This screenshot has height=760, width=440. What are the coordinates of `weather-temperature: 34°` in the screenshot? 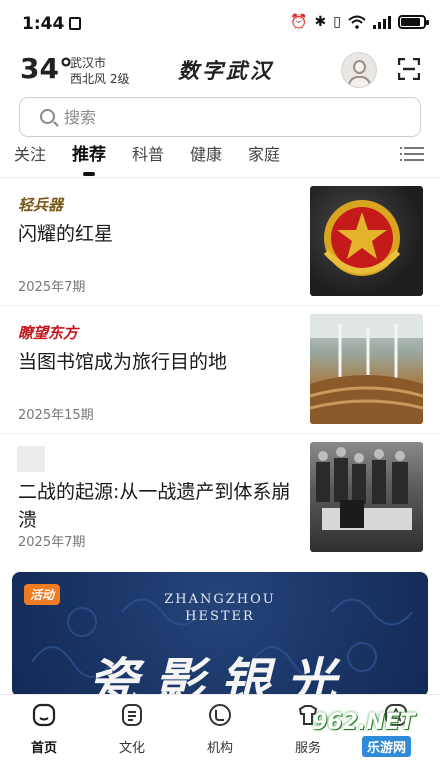 It's located at (46, 68).